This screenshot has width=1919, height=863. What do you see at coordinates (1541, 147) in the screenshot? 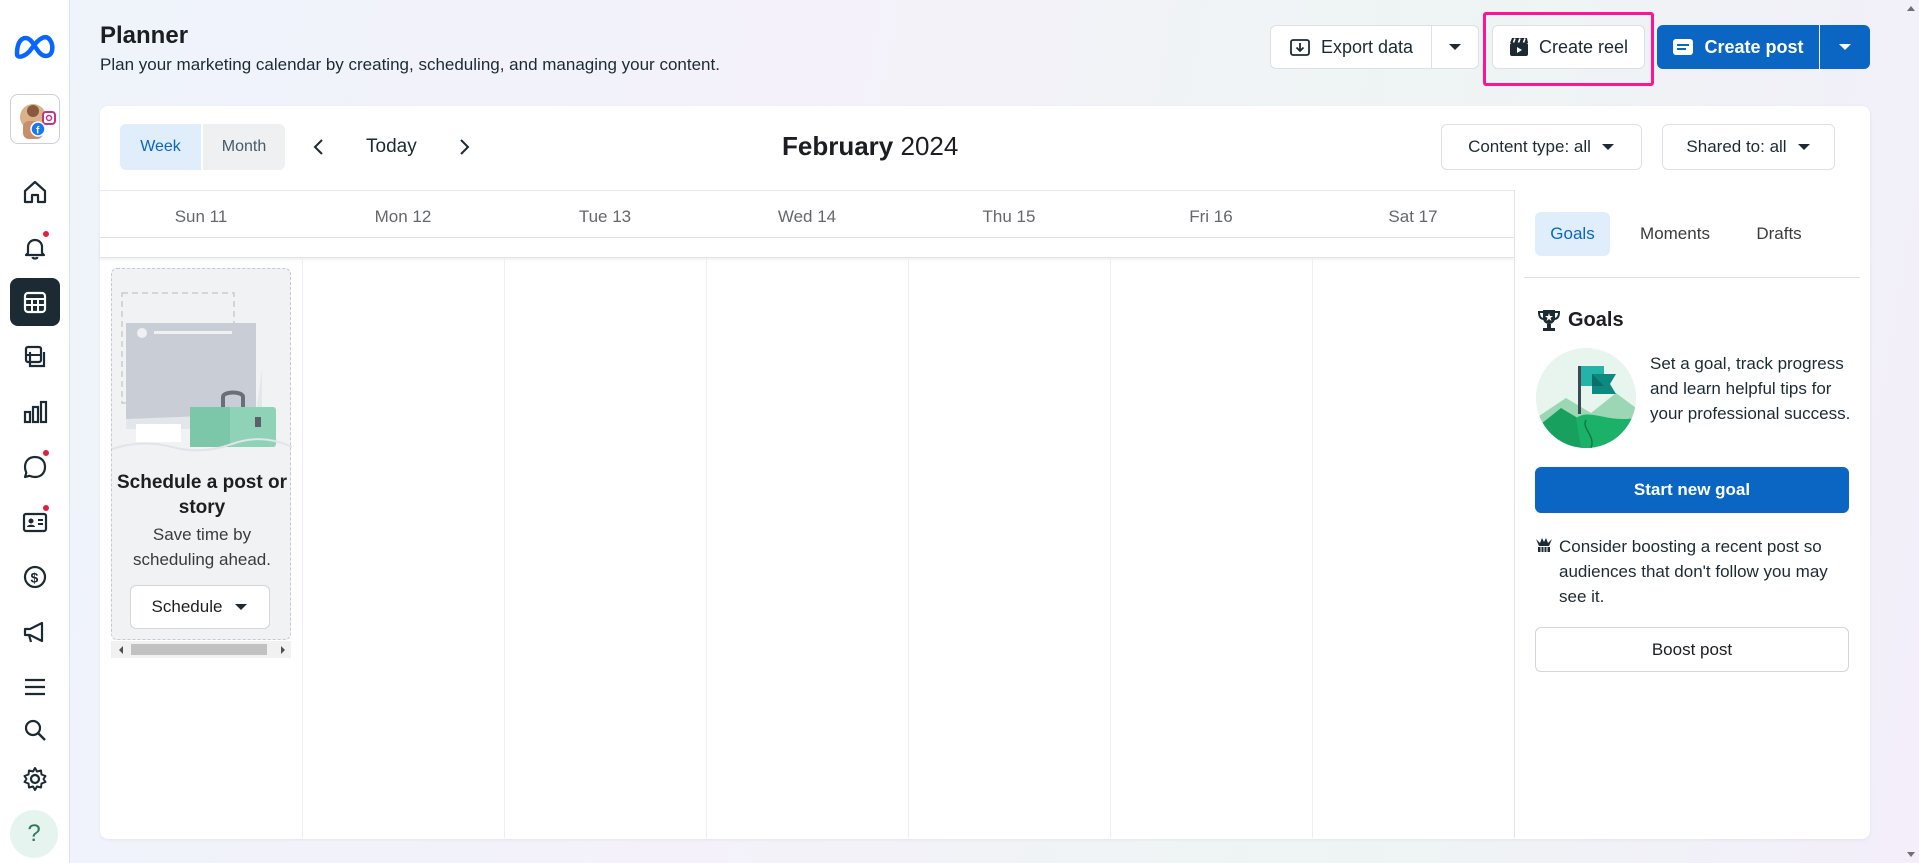
I see `content-type-filter: Content type: all` at bounding box center [1541, 147].